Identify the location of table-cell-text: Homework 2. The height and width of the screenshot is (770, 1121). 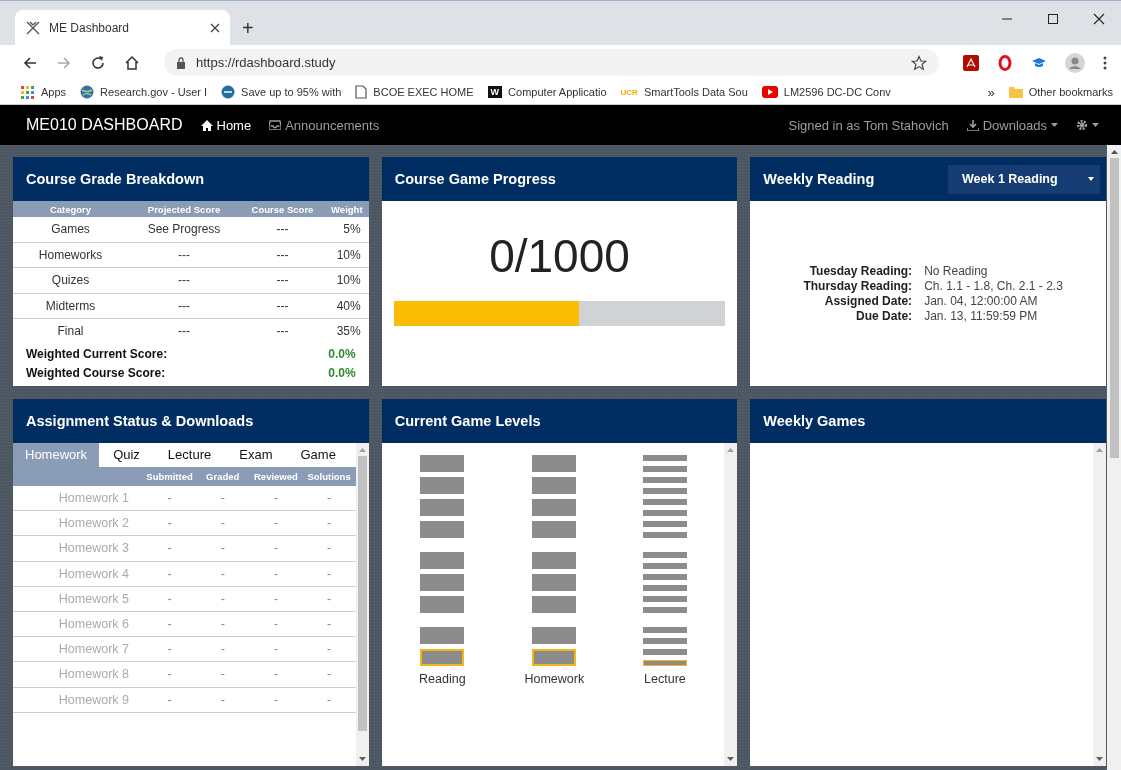
(93, 523).